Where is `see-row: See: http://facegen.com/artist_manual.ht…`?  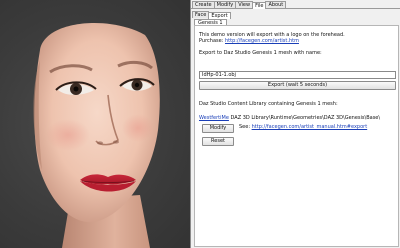 see-row: See: http://facegen.com/artist_manual.ht… is located at coordinates (303, 127).